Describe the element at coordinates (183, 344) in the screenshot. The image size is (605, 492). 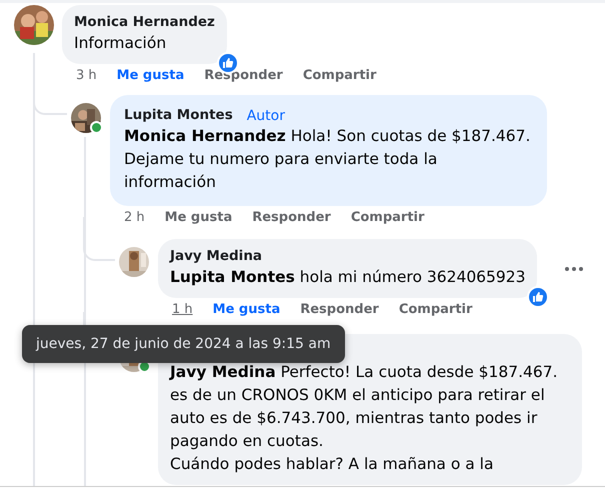
I see `date-tooltip: jueves, 27 de junio de 2024 a las 9:15 am` at that location.